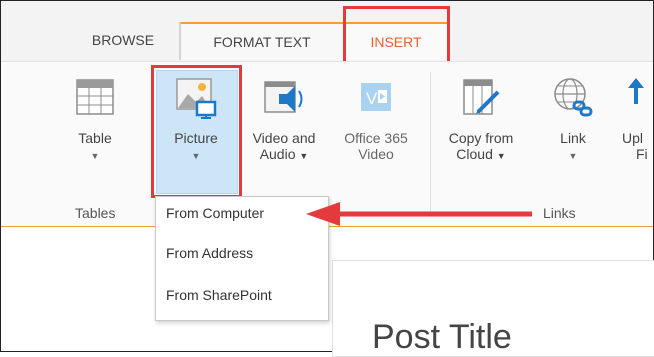 The height and width of the screenshot is (357, 654). I want to click on upload-arrow-icon, so click(638, 97).